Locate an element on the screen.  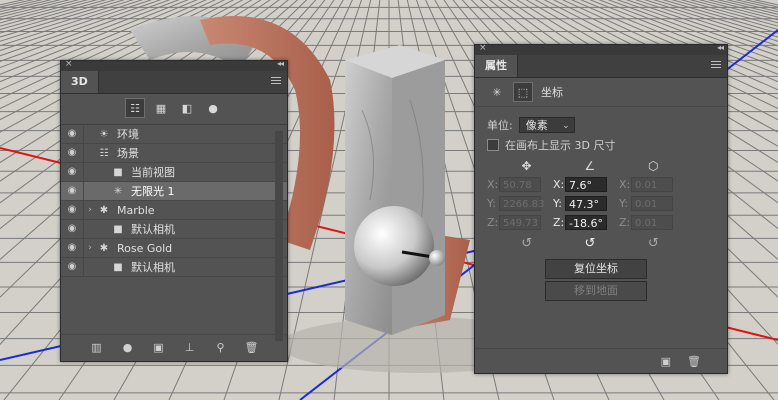
section-label: 坐标 is located at coordinates (552, 92).